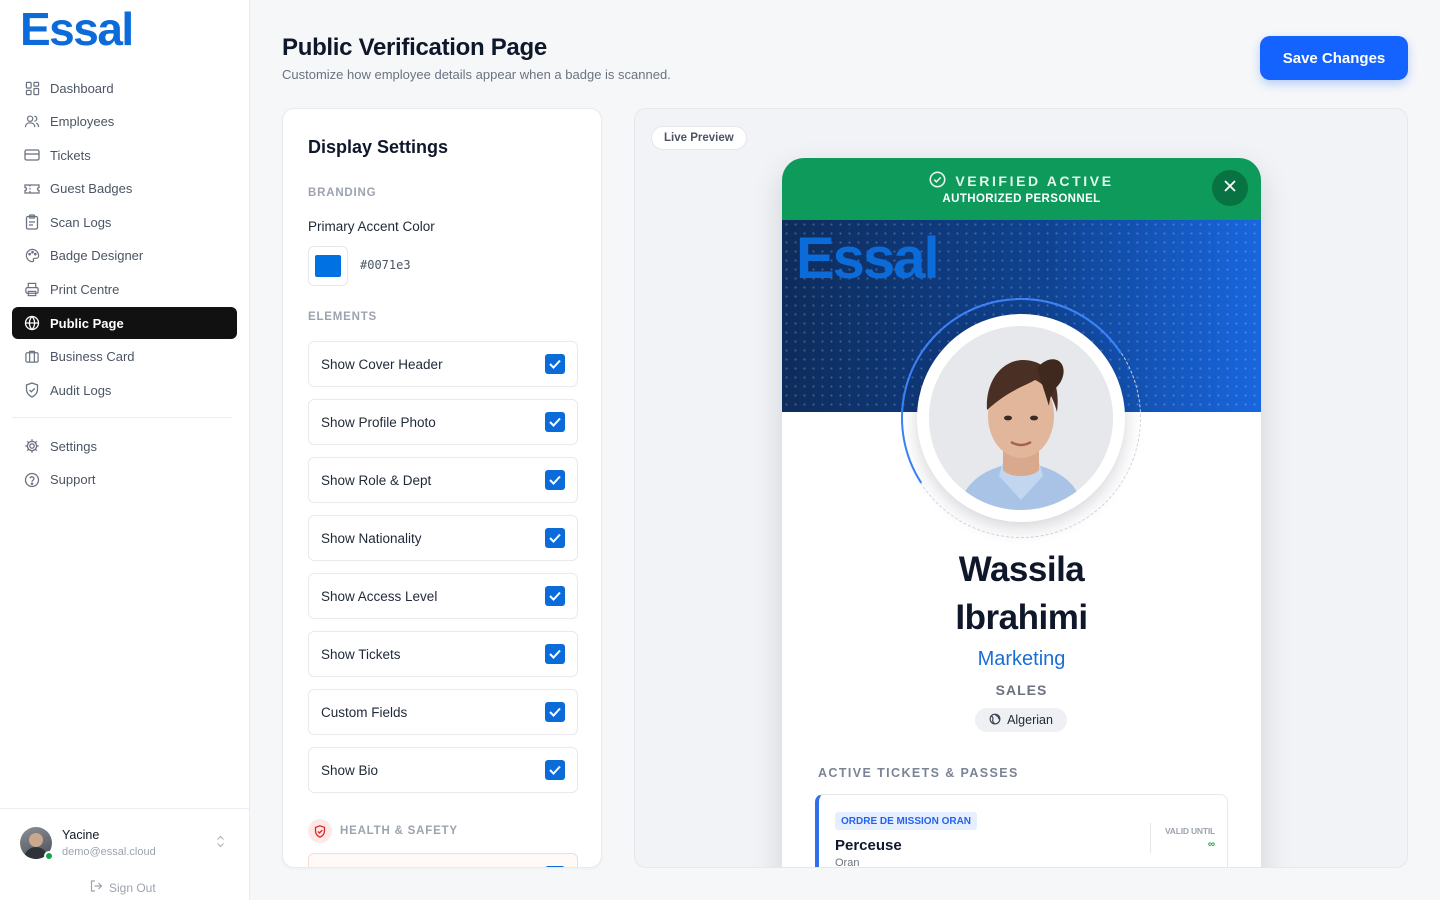 This screenshot has width=1440, height=900. Describe the element at coordinates (937, 181) in the screenshot. I see `check-circle-icon` at that location.